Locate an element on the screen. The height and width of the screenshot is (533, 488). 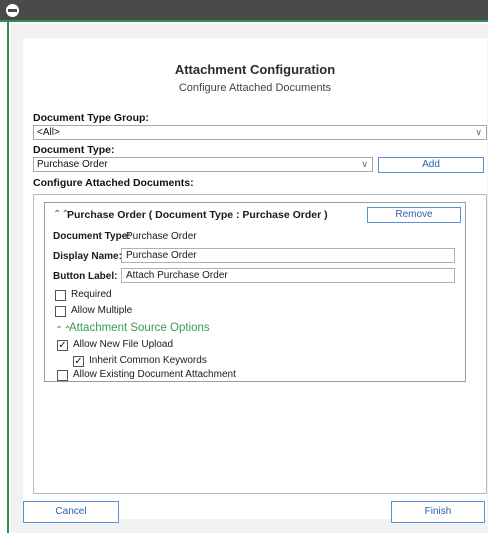
allow-new-upload-label: Allow New File Upload is located at coordinates (123, 344).